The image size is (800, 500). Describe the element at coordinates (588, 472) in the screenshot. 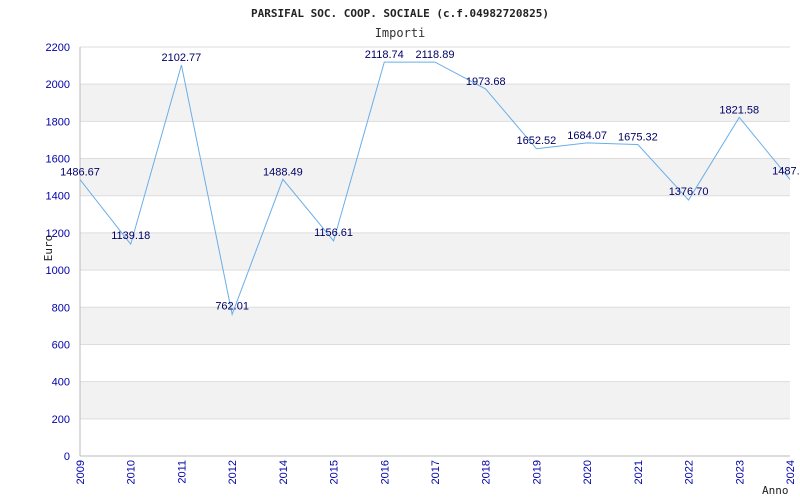

I see `x-tick-label: 2020` at that location.